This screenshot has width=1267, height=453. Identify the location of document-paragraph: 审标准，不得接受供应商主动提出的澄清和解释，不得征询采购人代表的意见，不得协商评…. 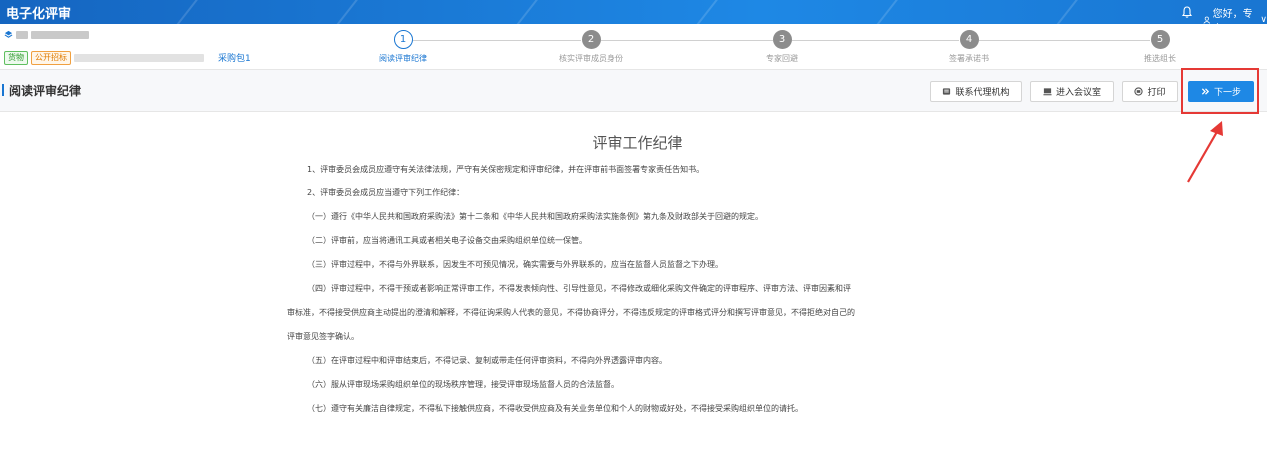
(571, 312).